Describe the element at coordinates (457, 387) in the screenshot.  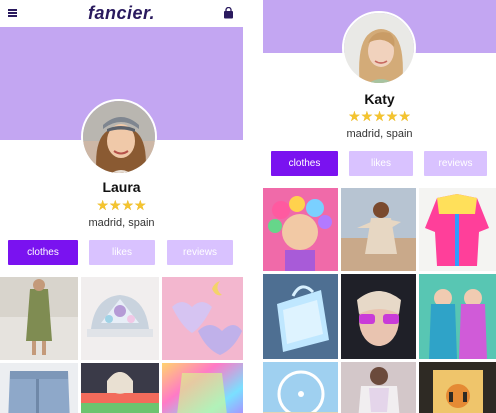
I see `tiger-shirt-photo` at that location.